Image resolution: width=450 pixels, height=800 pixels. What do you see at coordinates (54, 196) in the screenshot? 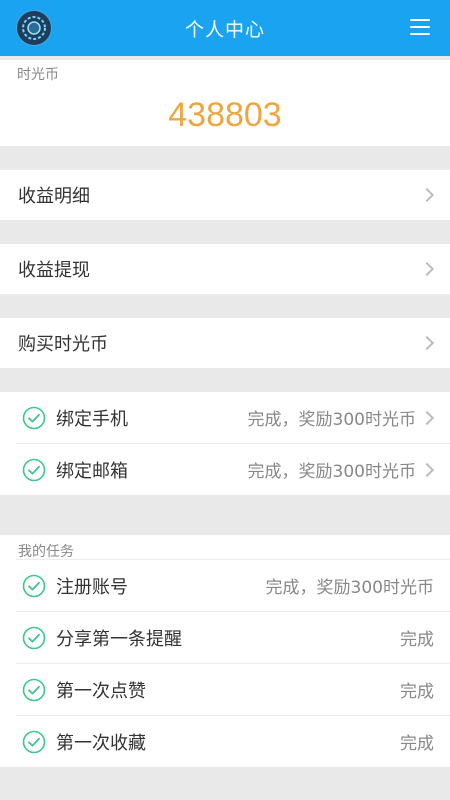
I see `income-detail-label: 收益明细` at bounding box center [54, 196].